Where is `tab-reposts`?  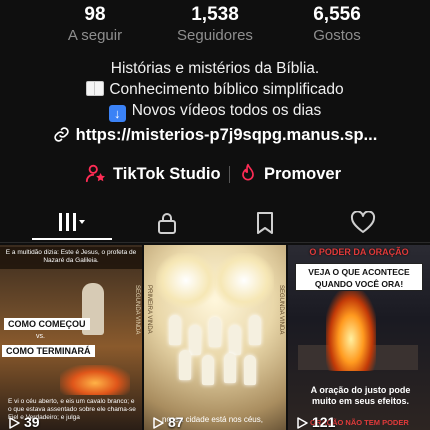
tab-reposts is located at coordinates (265, 223).